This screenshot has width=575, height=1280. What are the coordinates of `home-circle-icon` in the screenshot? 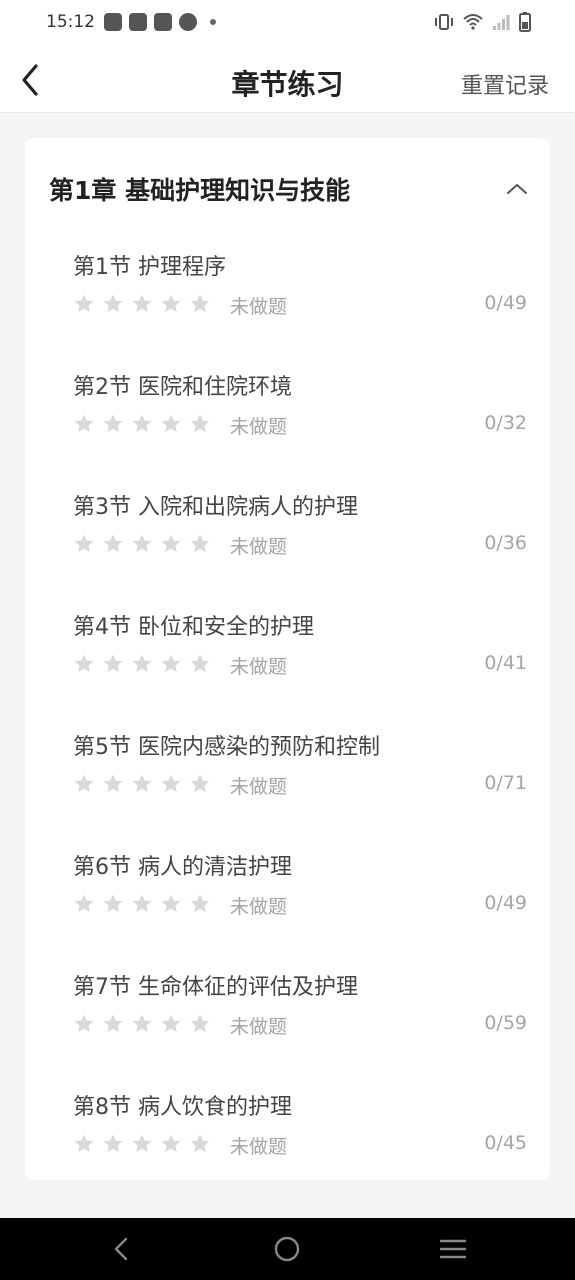 It's located at (287, 1249).